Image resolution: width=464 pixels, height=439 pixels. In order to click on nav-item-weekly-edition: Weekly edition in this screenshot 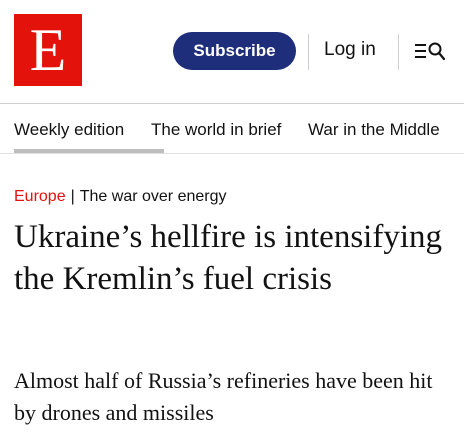, I will do `click(69, 130)`.